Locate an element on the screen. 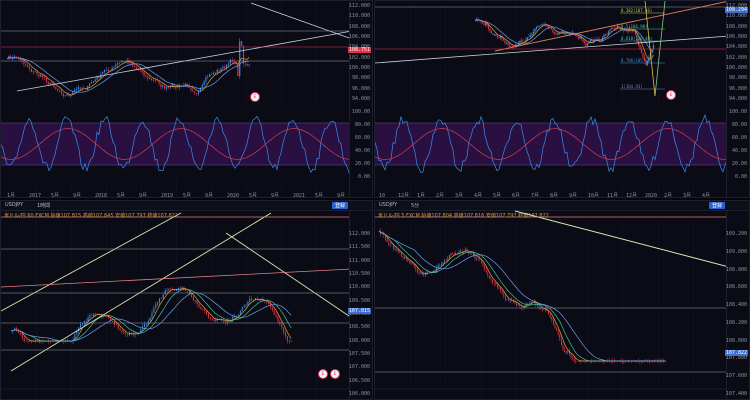 This screenshot has height=400, width=750. time-axis-label: 1月 is located at coordinates (11, 195).